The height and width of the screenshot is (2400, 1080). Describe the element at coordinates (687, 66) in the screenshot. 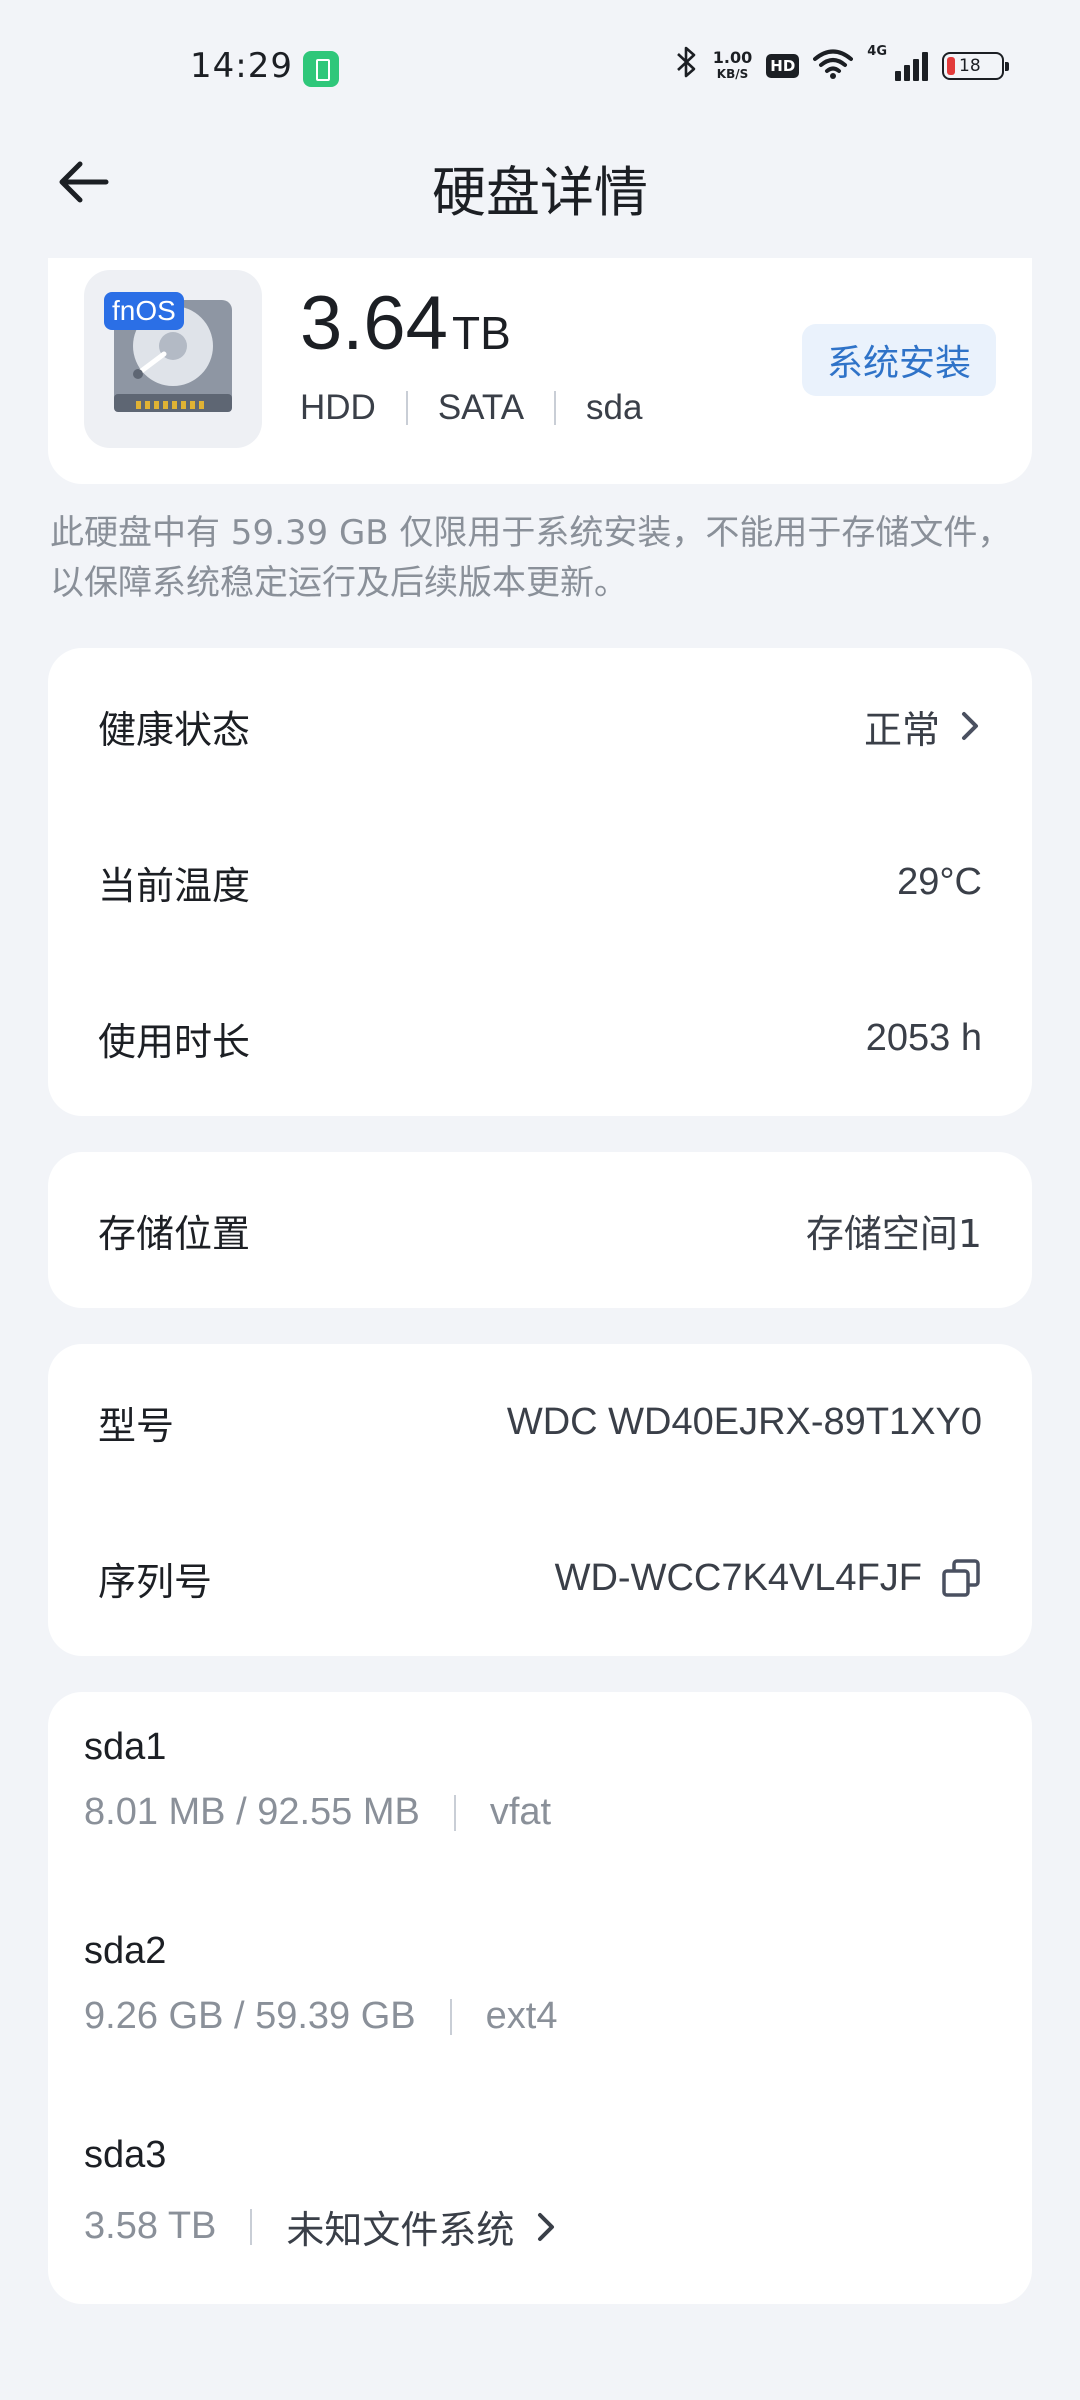

I see `bluetooth-icon` at that location.